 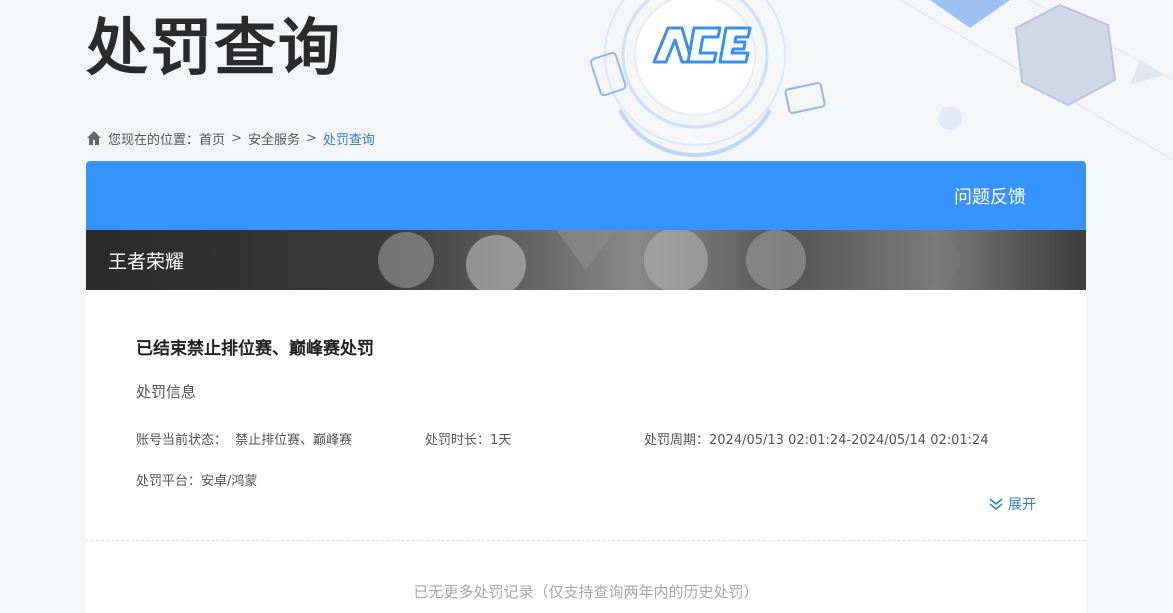 What do you see at coordinates (214, 47) in the screenshot?
I see `page-title: 处罚查询` at bounding box center [214, 47].